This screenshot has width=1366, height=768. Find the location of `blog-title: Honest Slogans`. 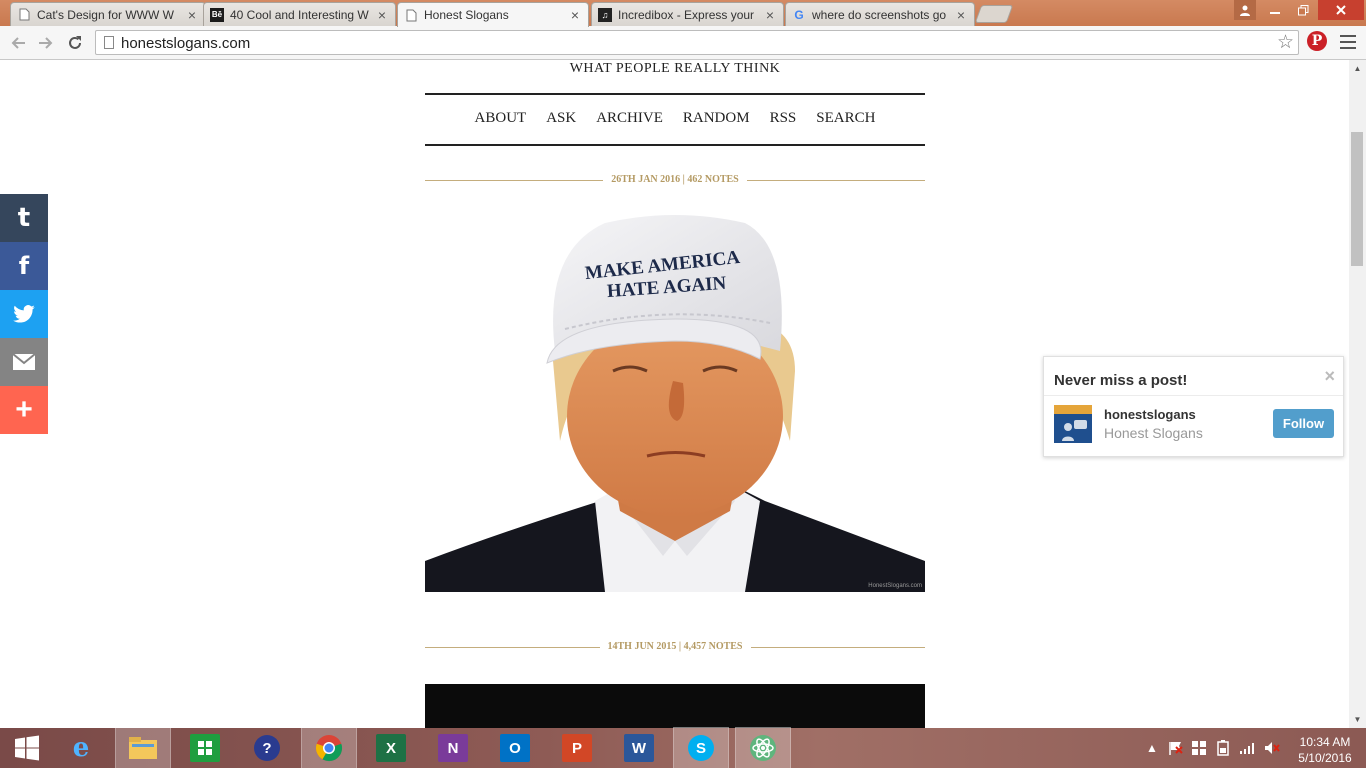

blog-title: Honest Slogans is located at coordinates (1153, 433).